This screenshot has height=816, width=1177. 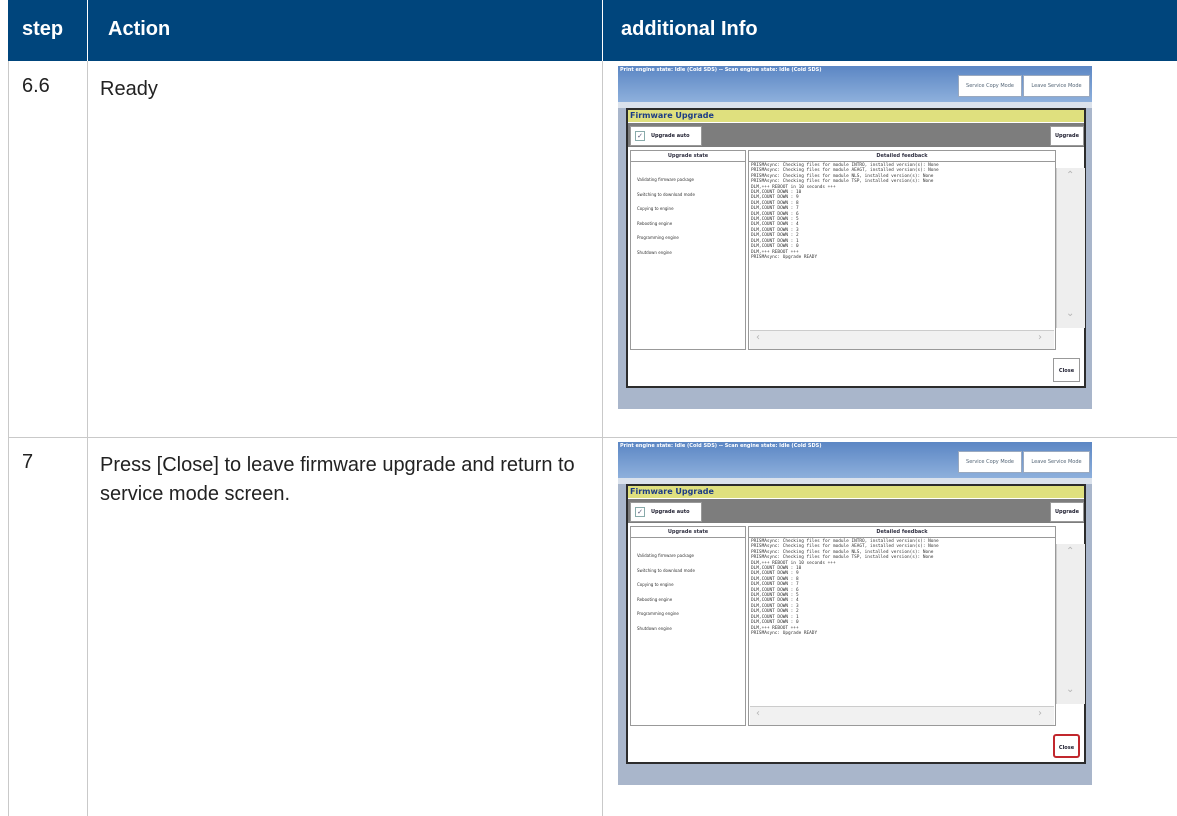 What do you see at coordinates (689, 29) in the screenshot?
I see `header-additional-info: additional Info` at bounding box center [689, 29].